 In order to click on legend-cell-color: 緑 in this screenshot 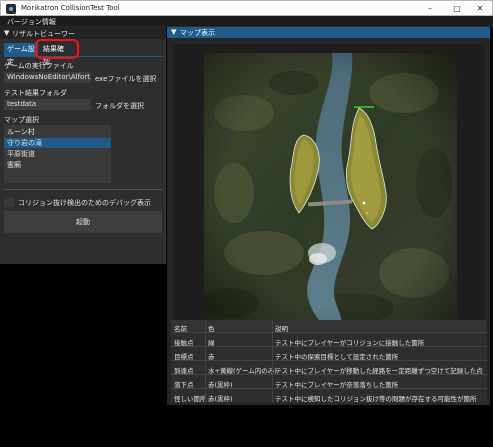, I will do `click(211, 343)`.